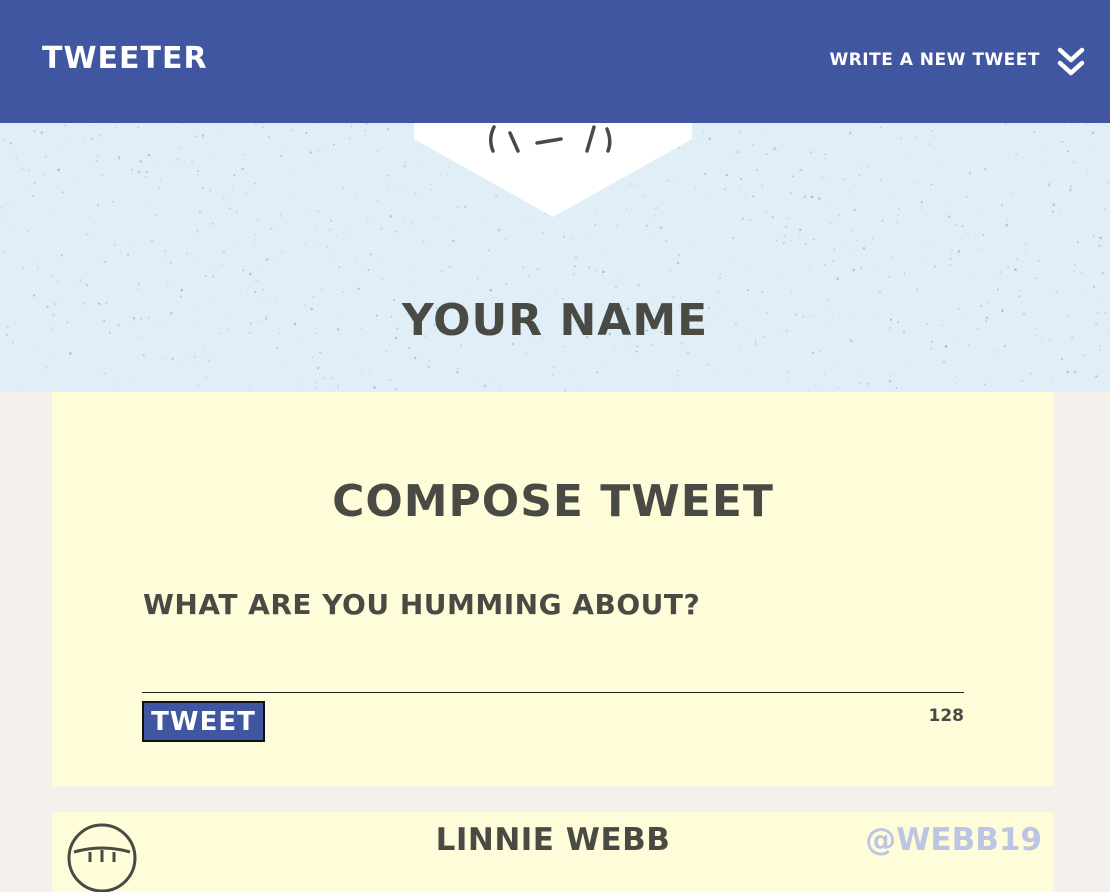 The height and width of the screenshot is (892, 1110). Describe the element at coordinates (555, 61) in the screenshot. I see `top-nav: TWEETER WRITE A NEW TWEET` at that location.